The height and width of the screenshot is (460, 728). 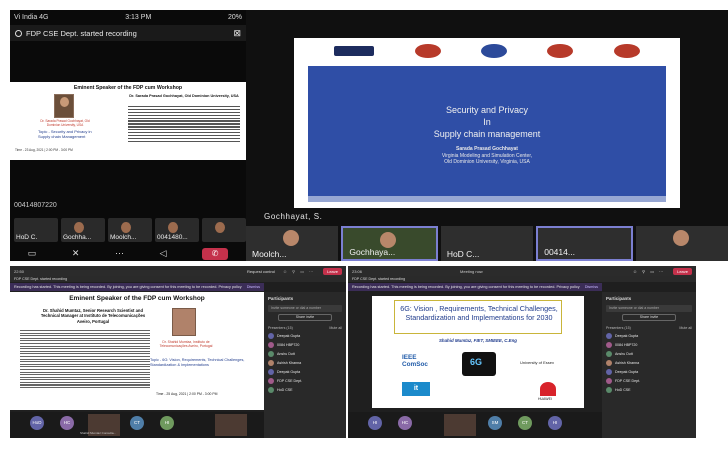 I want to click on slide-time: Time - 23 Aug, 2021 | 2:00 PM - 3:00 PM, so click(x=44, y=150).